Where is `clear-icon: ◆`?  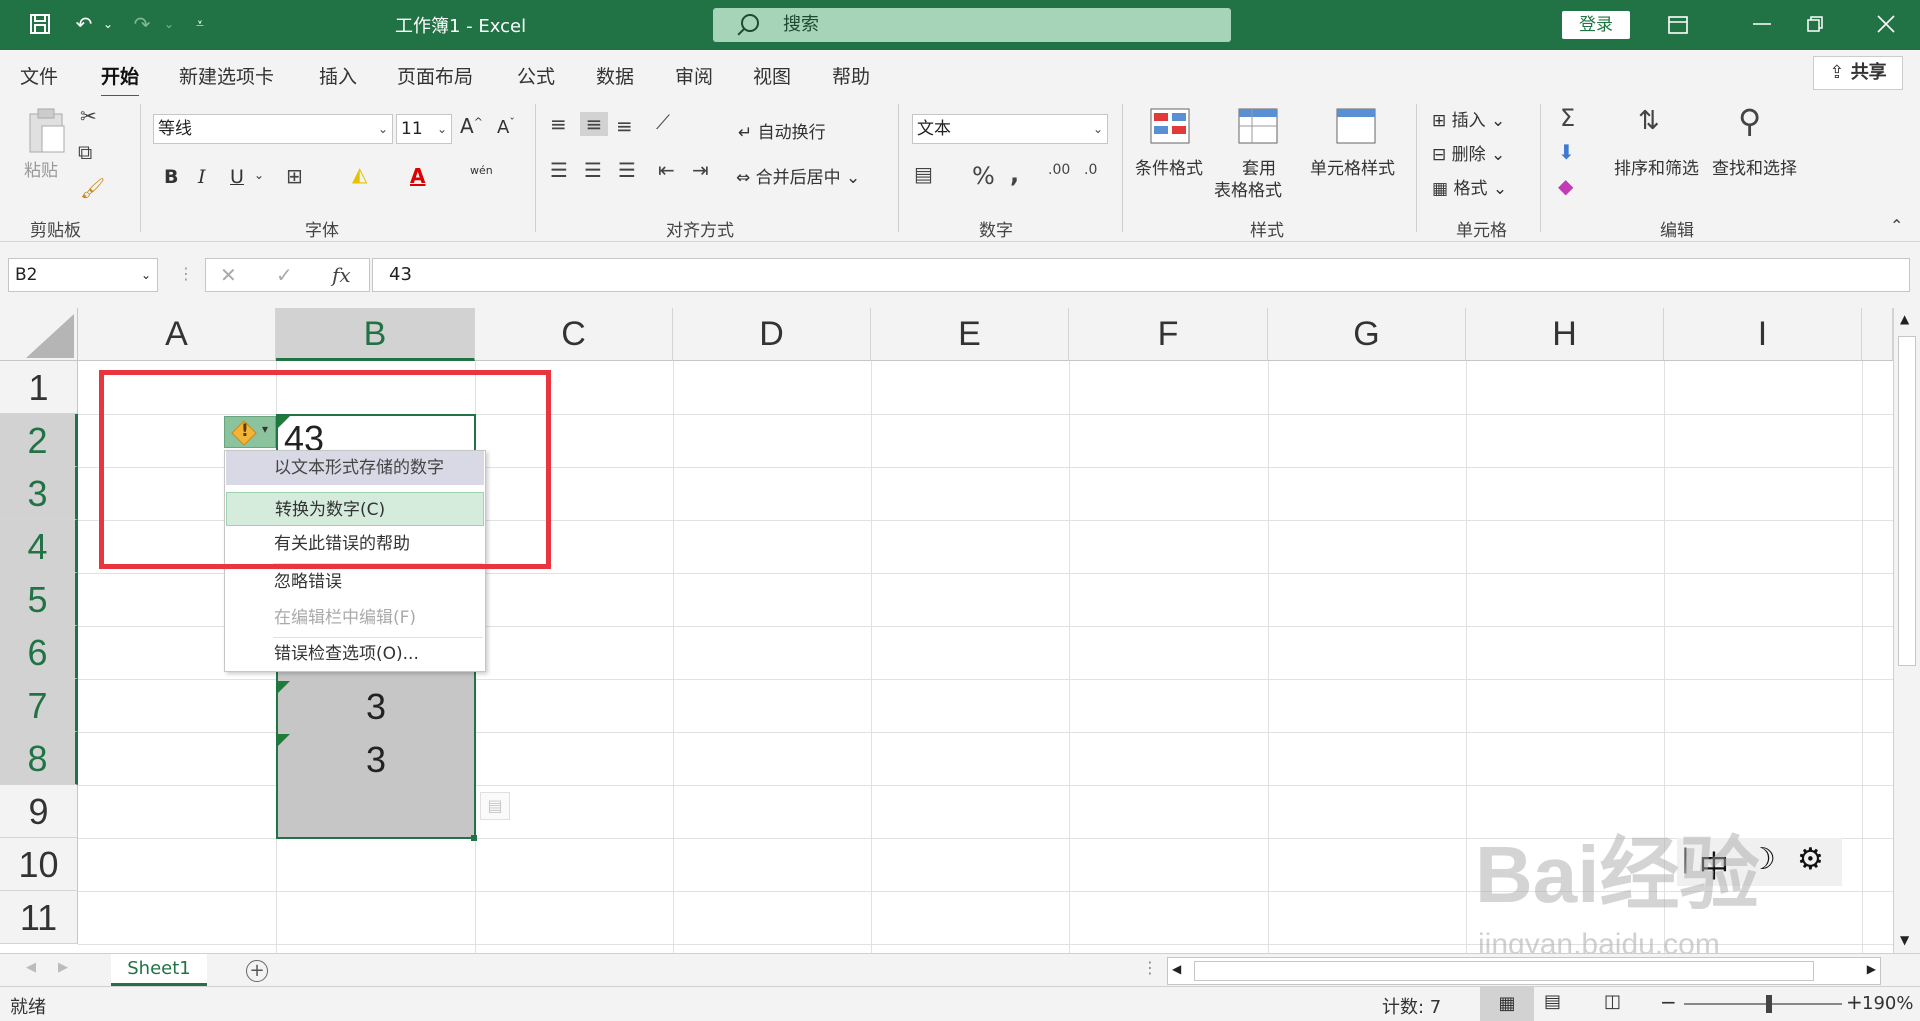 clear-icon: ◆ is located at coordinates (1565, 186).